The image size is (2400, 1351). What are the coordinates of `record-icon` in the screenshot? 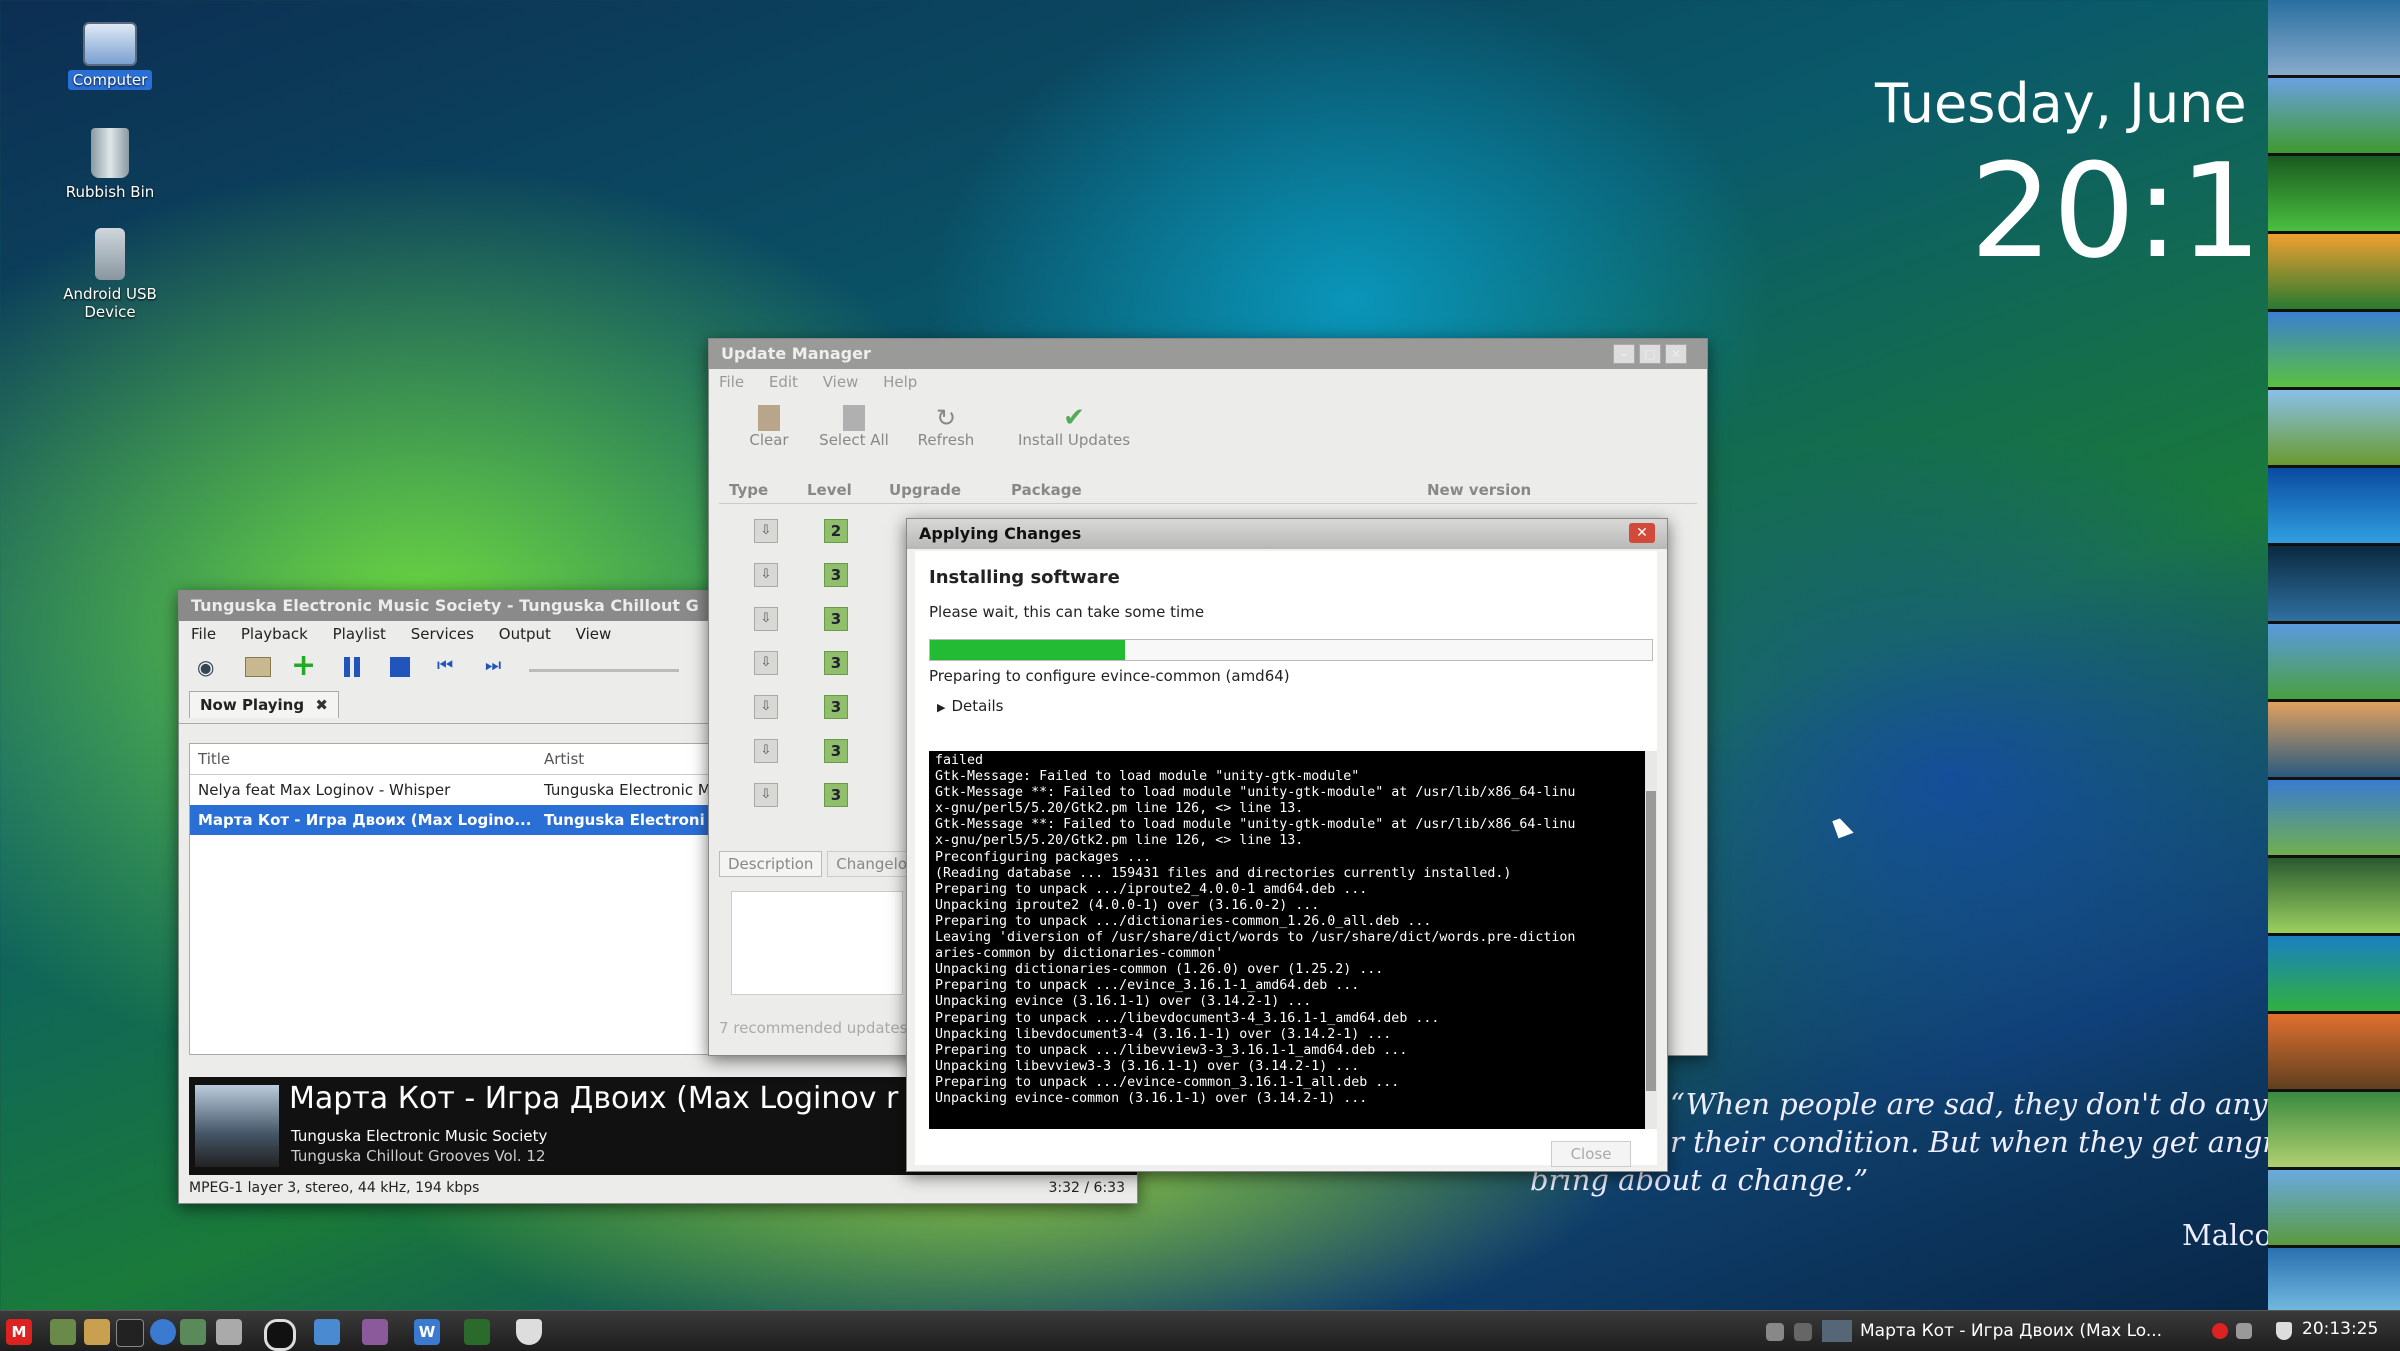 It's located at (2220, 1331).